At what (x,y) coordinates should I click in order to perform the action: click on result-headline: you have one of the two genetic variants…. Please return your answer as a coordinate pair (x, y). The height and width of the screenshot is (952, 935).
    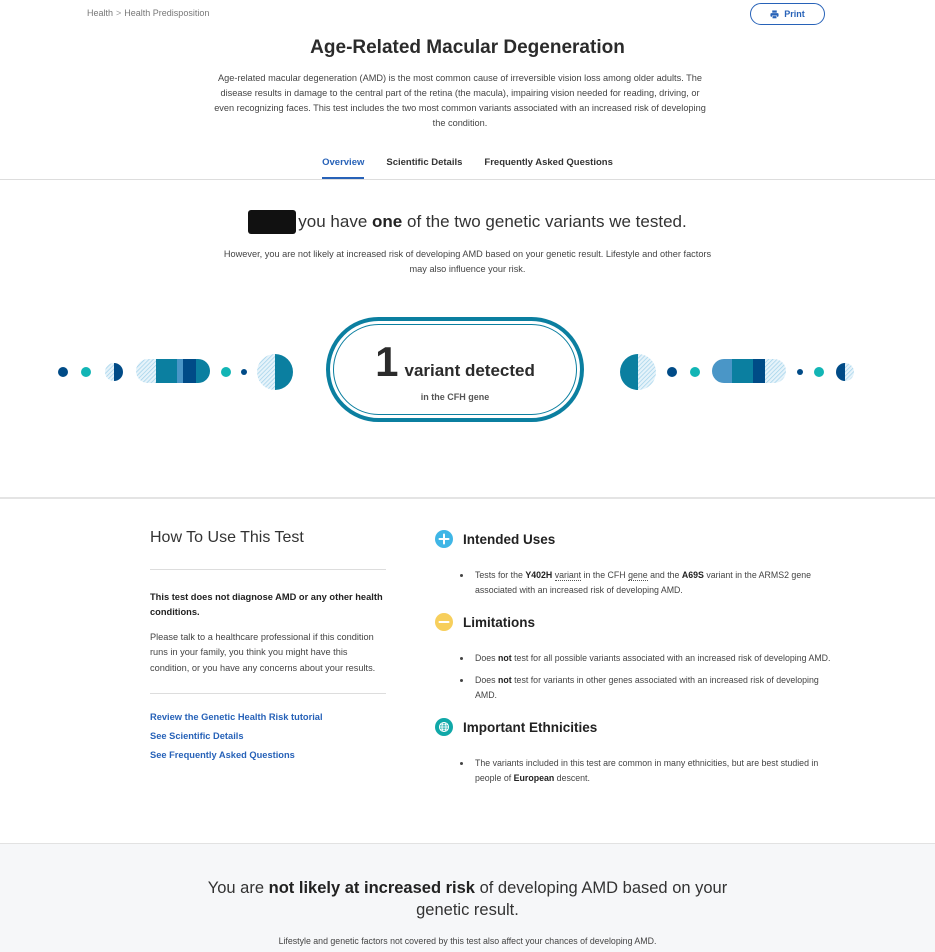
    Looking at the image, I should click on (467, 222).